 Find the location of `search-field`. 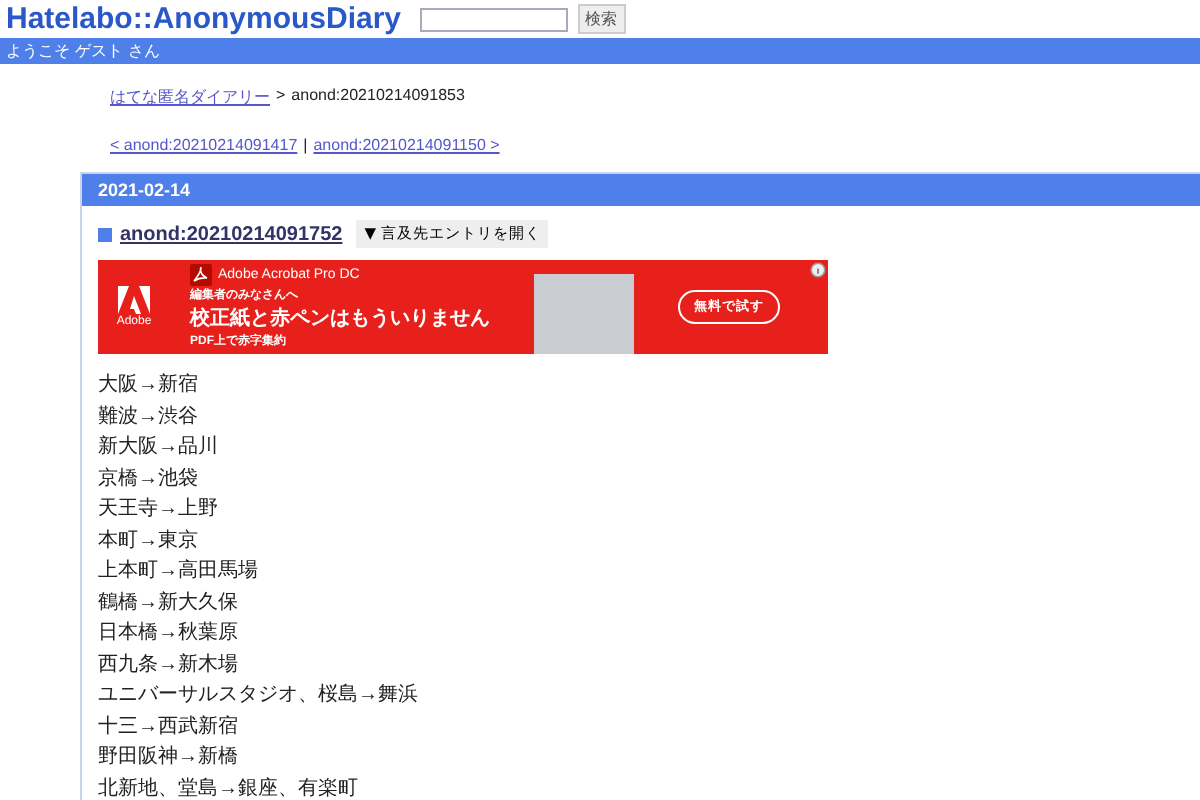

search-field is located at coordinates (493, 19).